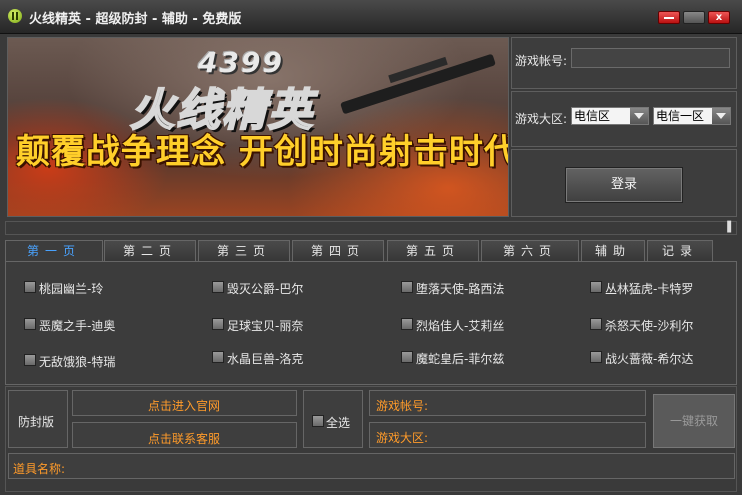 This screenshot has height=495, width=742. What do you see at coordinates (371, 466) in the screenshot?
I see `item-name-field: 道具名称:` at bounding box center [371, 466].